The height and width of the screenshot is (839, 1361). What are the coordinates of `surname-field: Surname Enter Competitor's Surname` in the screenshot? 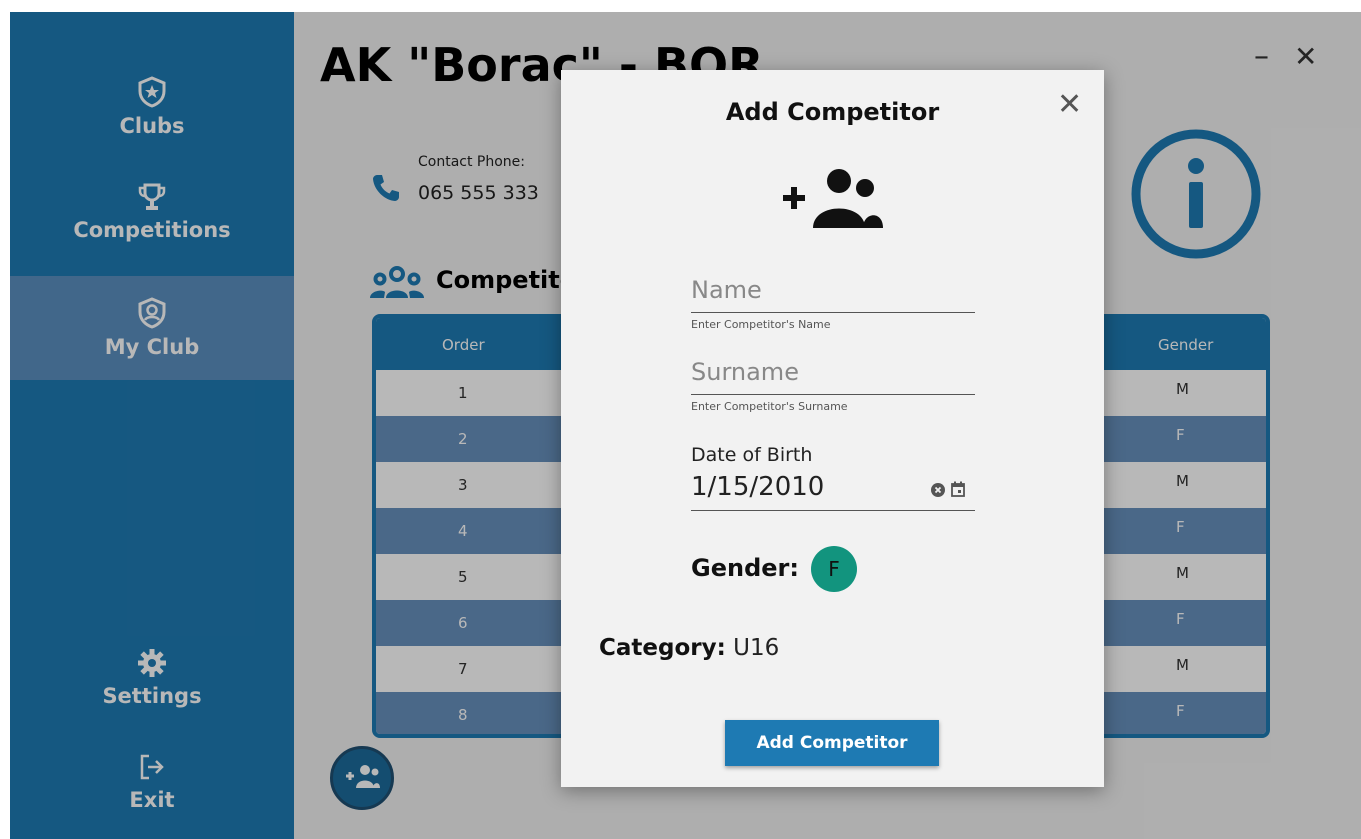 It's located at (833, 385).